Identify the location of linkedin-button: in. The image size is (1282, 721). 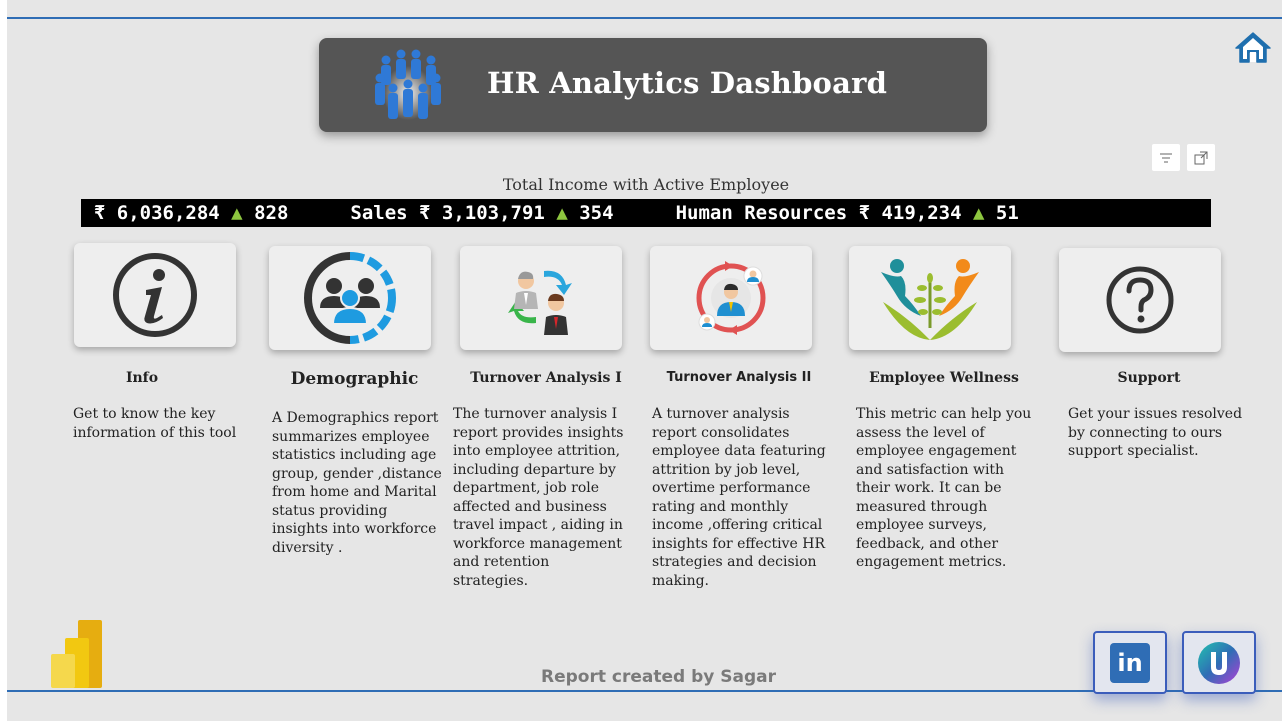
(1130, 662).